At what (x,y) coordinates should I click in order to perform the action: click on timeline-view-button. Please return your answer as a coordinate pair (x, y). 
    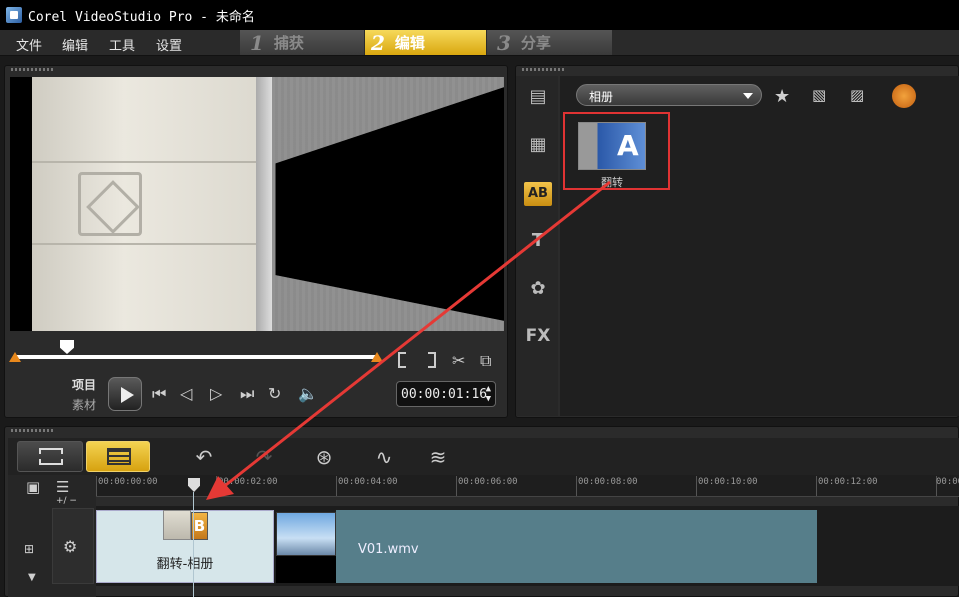
    Looking at the image, I should click on (118, 456).